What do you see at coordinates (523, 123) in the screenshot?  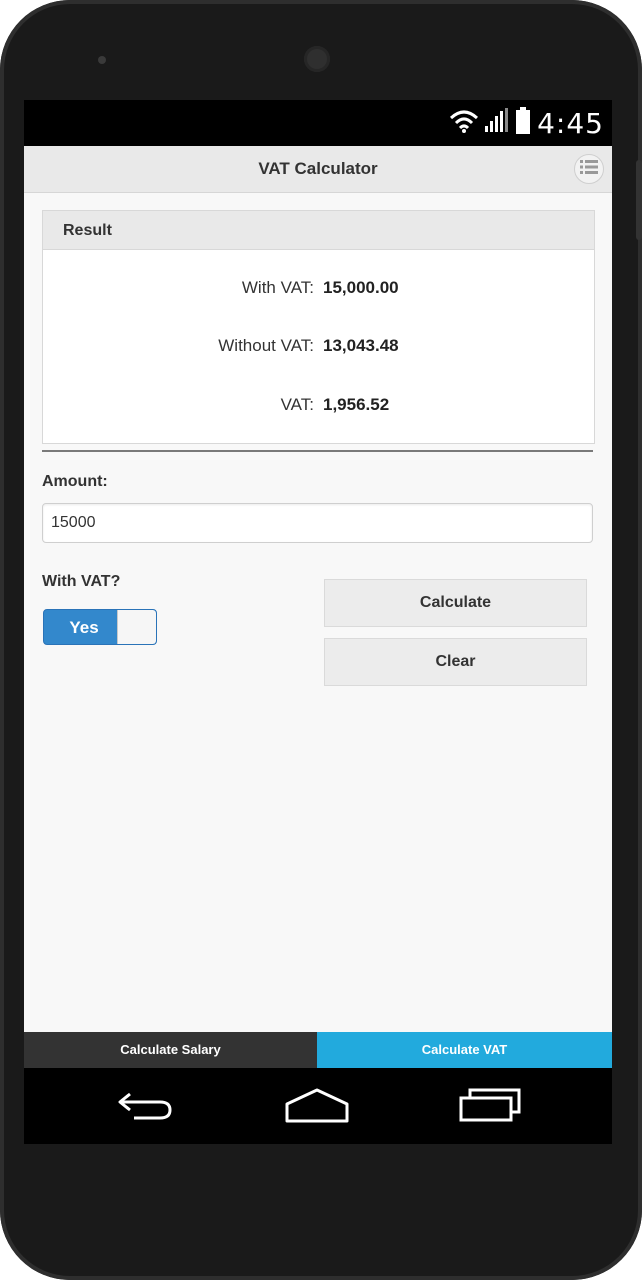 I see `battery-icon` at bounding box center [523, 123].